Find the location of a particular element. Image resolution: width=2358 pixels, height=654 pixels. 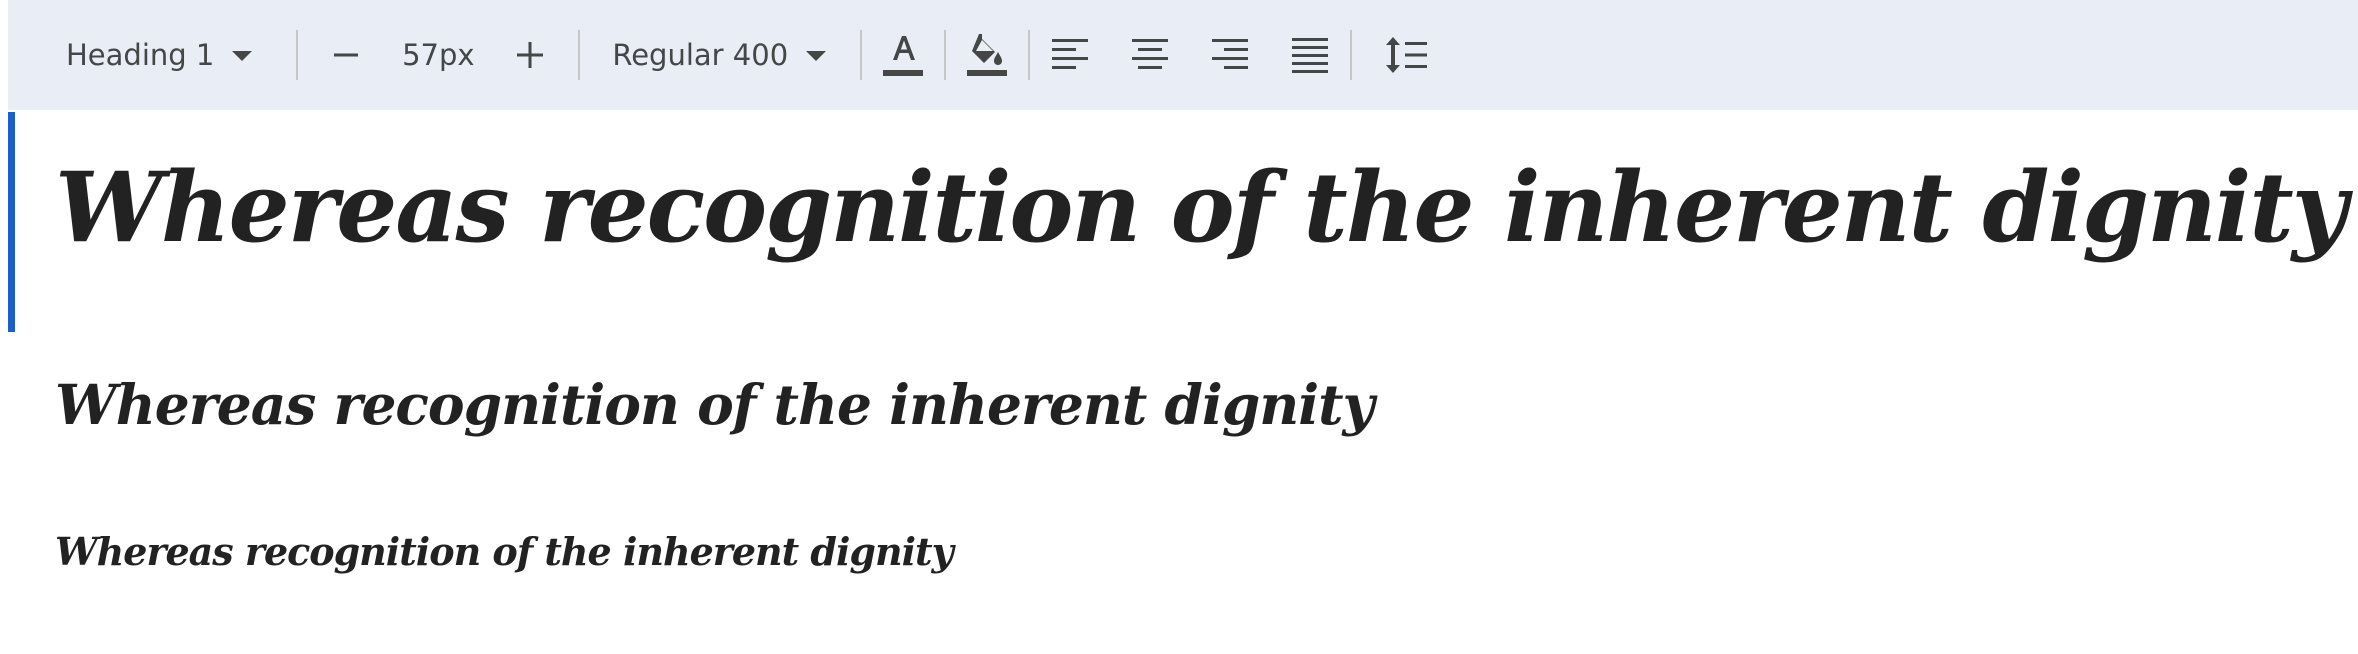

text-color-icon is located at coordinates (903, 56).